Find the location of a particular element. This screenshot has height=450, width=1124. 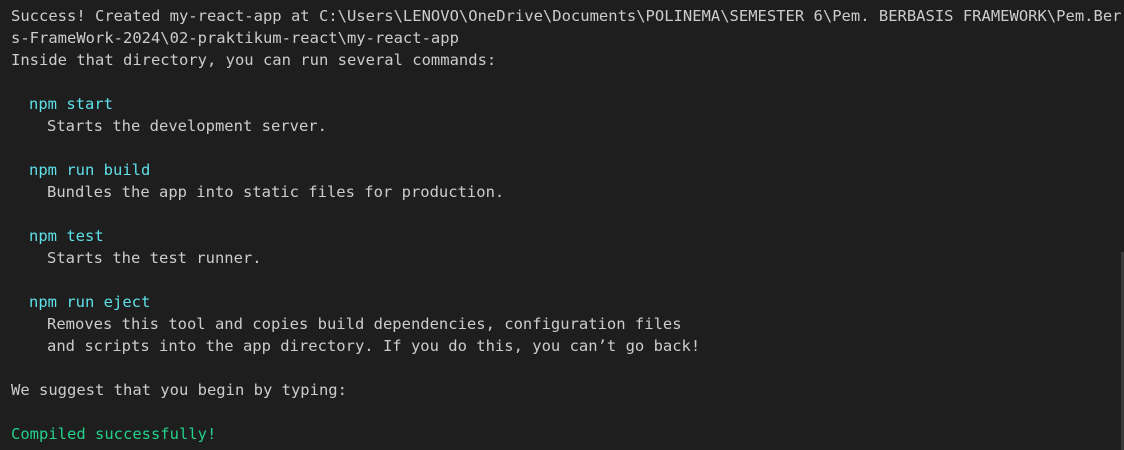

command-npm-test: npm test is located at coordinates (66, 236).